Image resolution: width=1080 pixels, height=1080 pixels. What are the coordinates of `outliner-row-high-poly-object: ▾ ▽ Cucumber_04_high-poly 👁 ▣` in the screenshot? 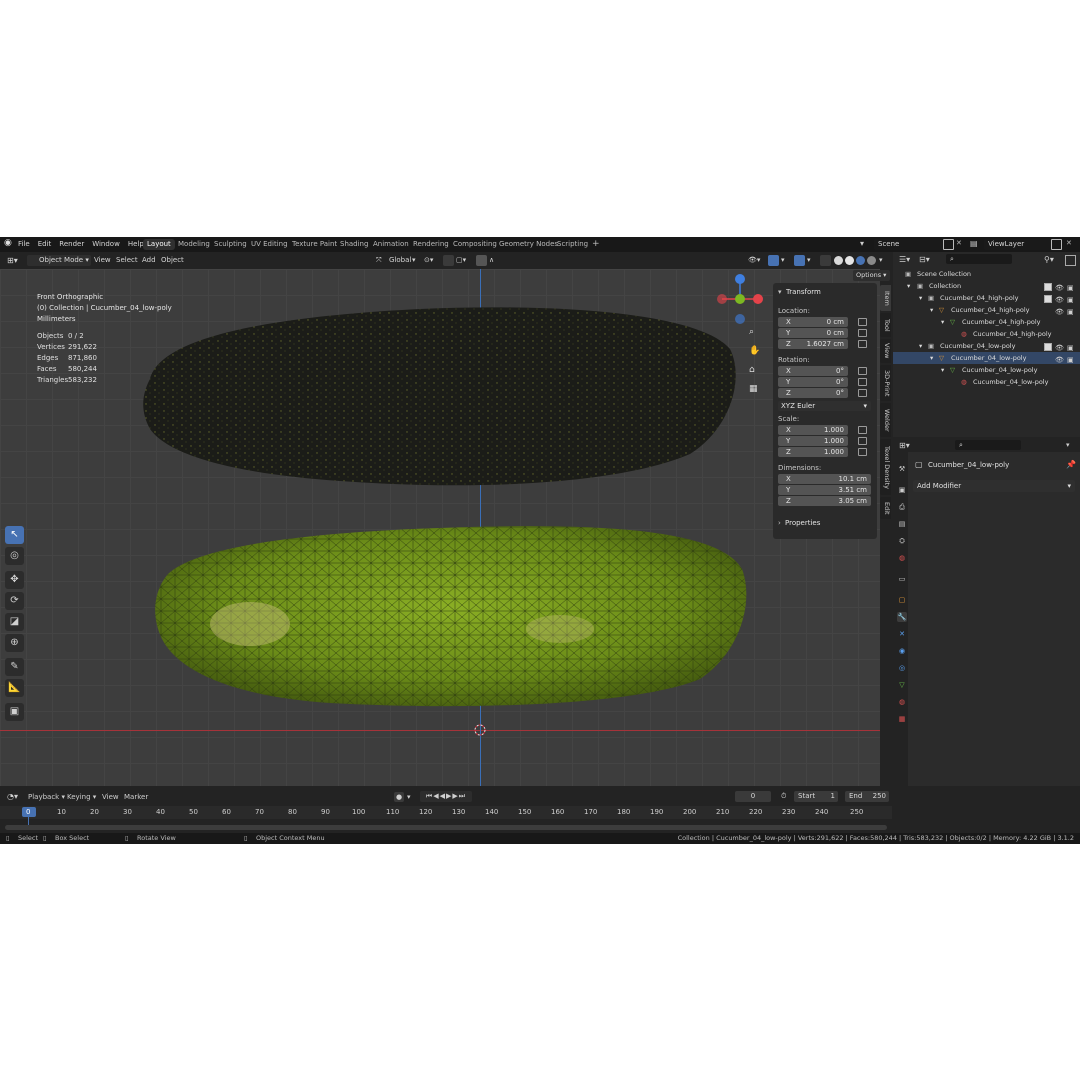 It's located at (986, 310).